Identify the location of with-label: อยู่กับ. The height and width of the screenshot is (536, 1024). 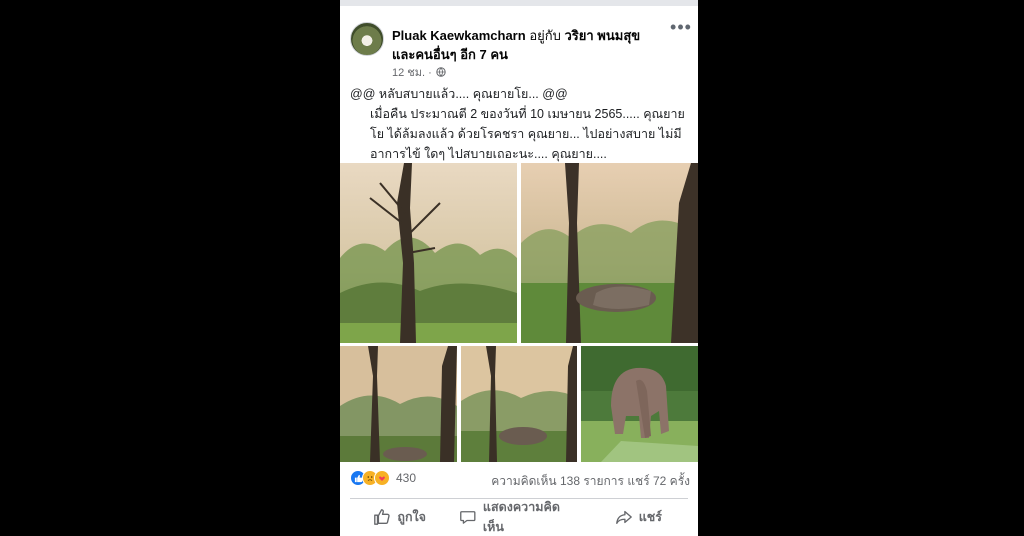
(545, 35).